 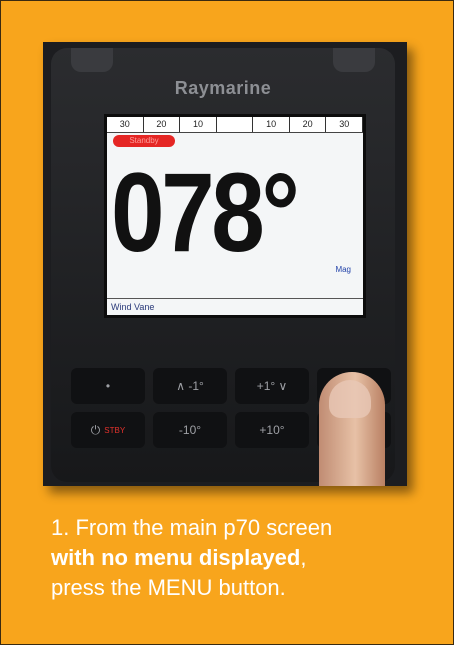 I want to click on minus-1-button: ∧ -1°, so click(x=190, y=386).